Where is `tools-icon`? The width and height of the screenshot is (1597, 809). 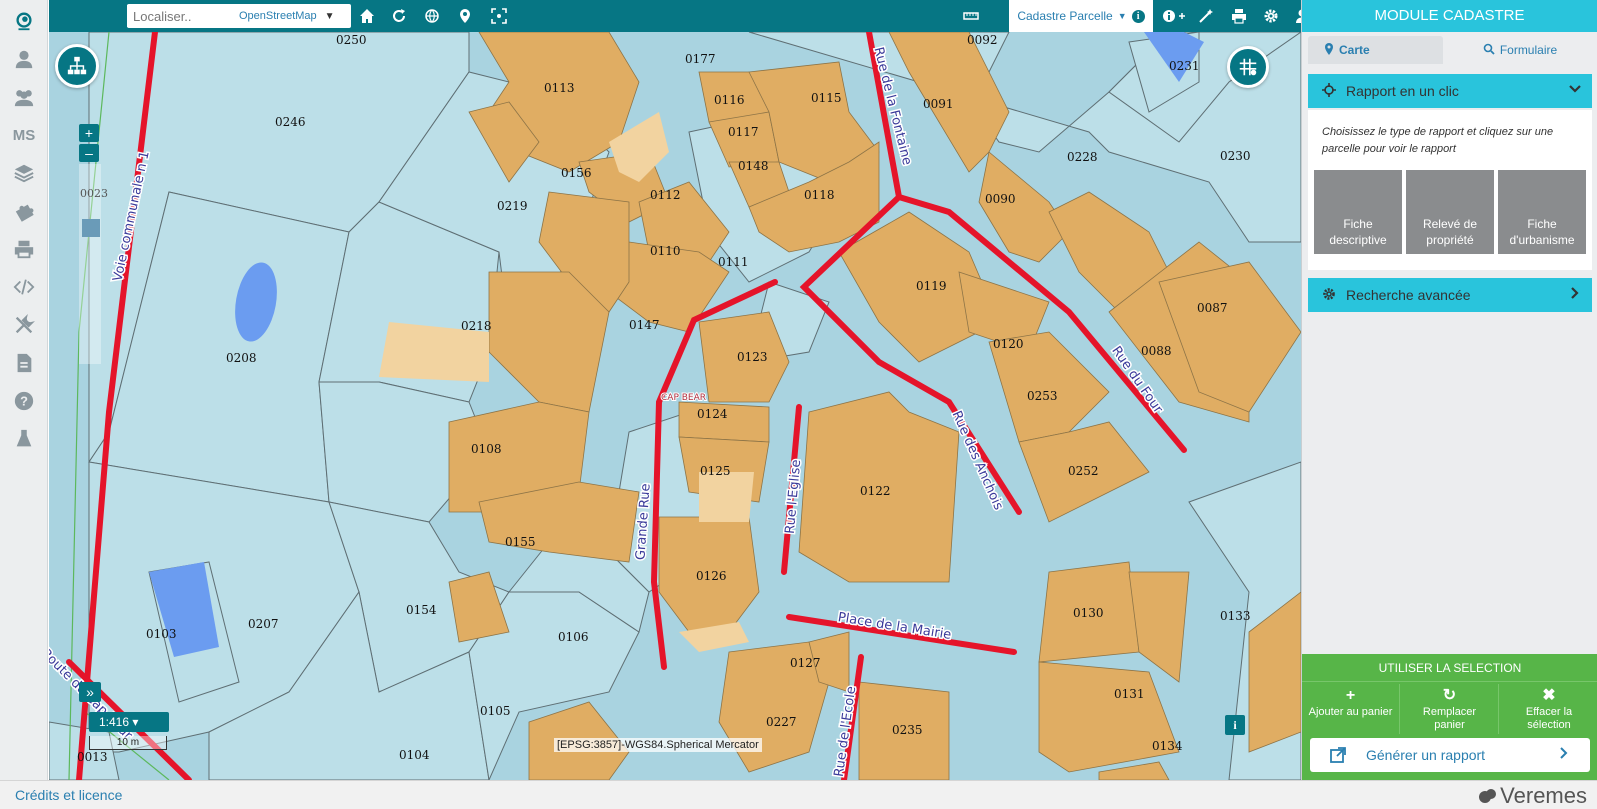
tools-icon is located at coordinates (24, 325).